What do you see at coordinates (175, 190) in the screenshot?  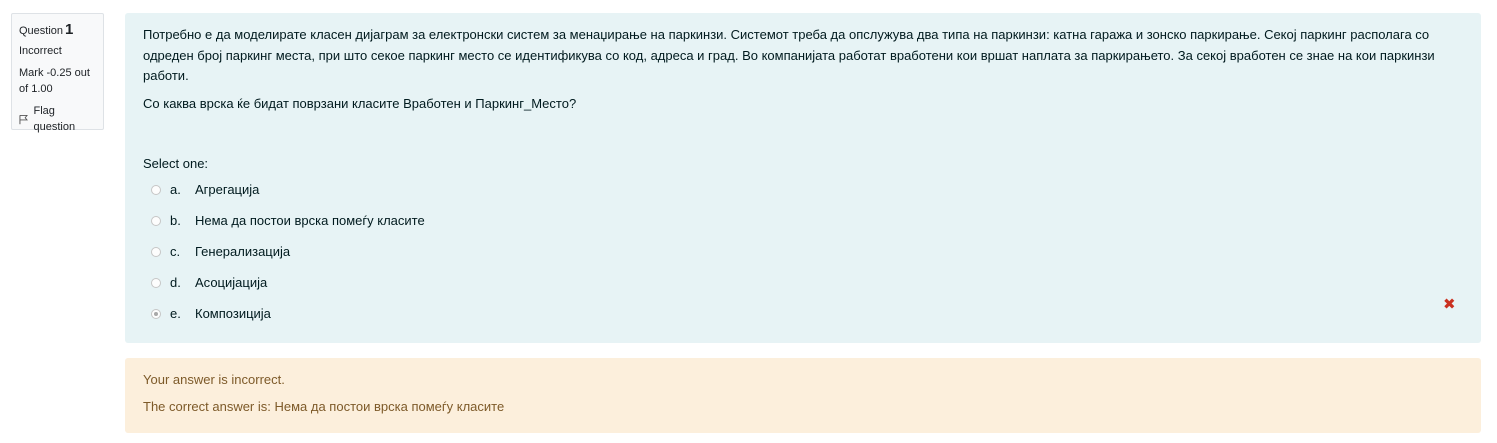 I see `option-letter: a.` at bounding box center [175, 190].